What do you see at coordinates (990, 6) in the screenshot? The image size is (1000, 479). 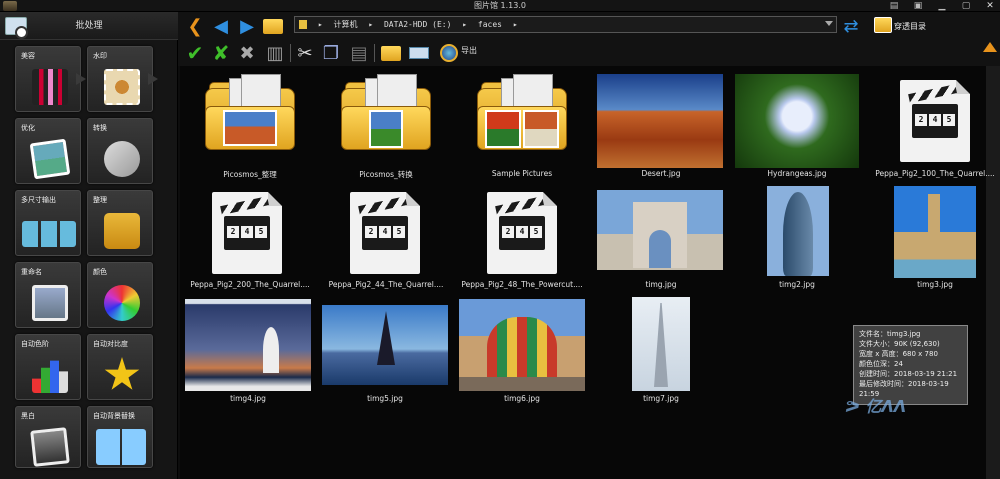 I see `close-button: ✕` at bounding box center [990, 6].